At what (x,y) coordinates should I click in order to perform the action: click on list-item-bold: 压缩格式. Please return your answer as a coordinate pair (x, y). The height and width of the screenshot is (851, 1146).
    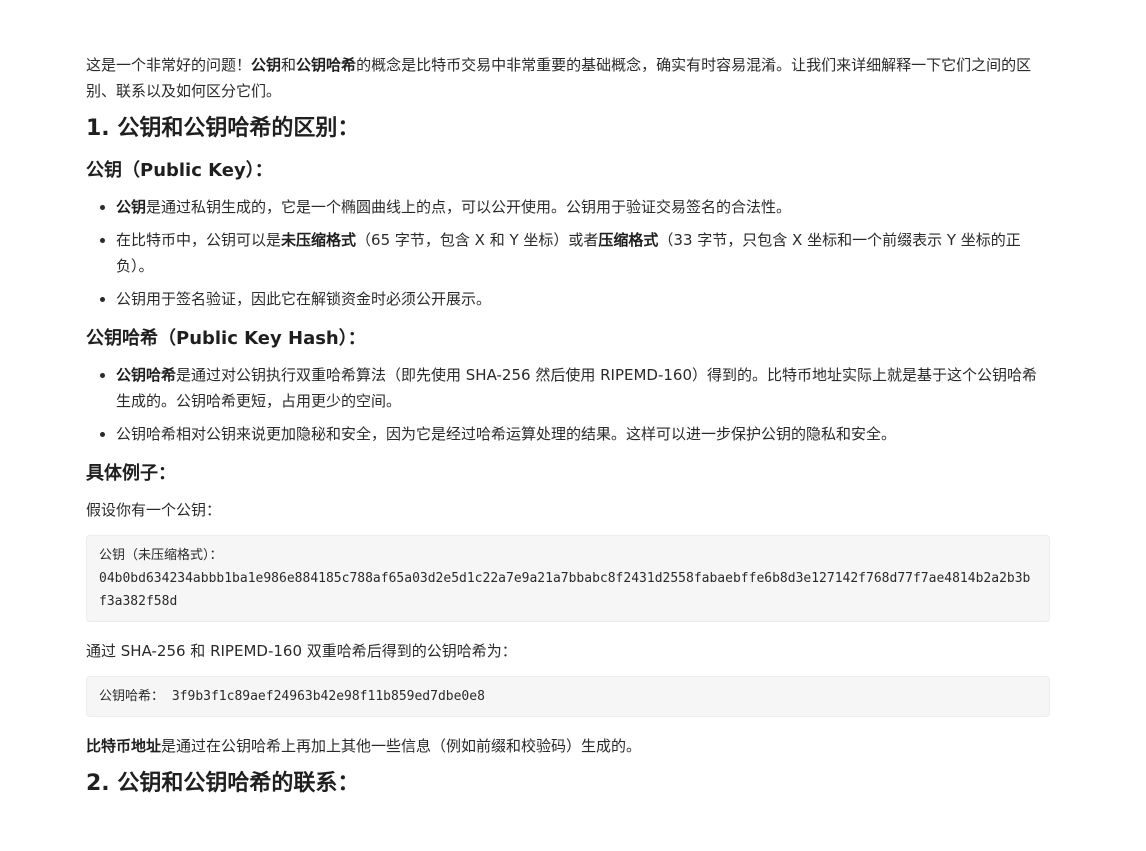
    Looking at the image, I should click on (628, 240).